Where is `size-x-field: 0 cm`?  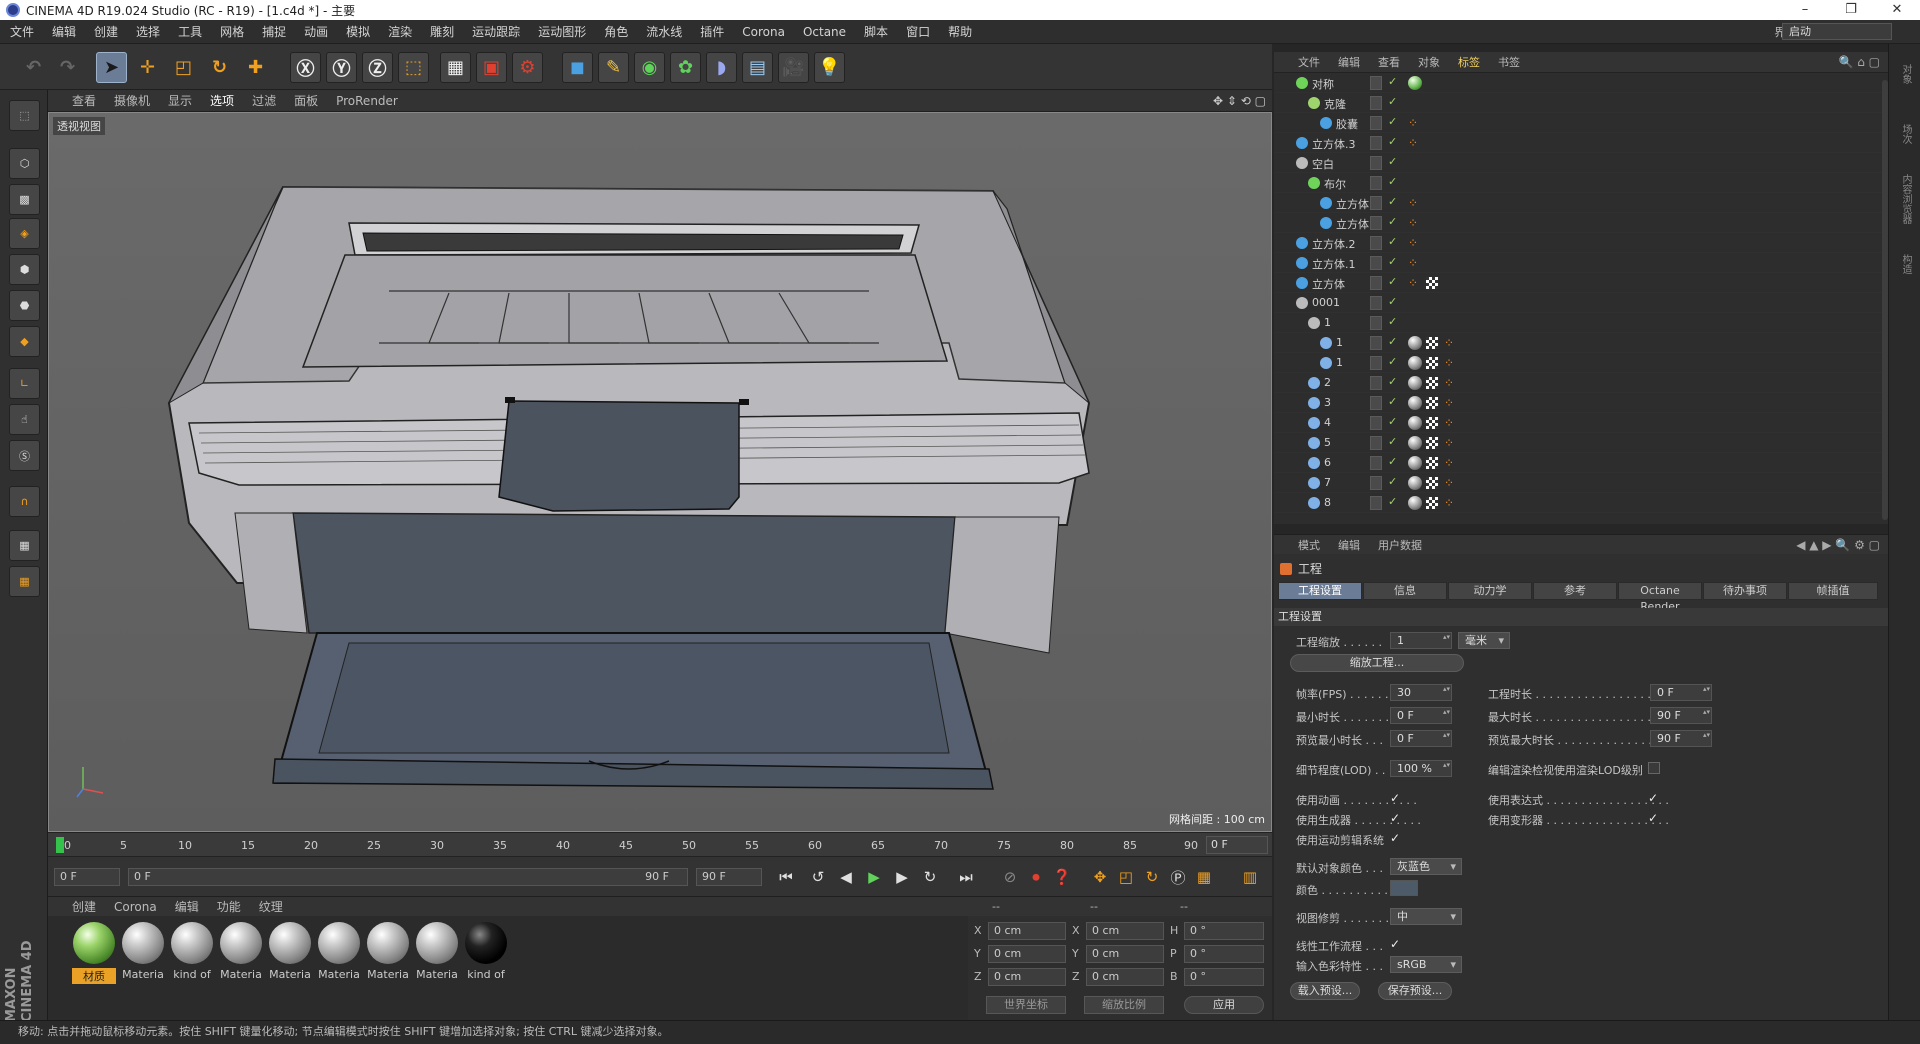
size-x-field: 0 cm is located at coordinates (1125, 931).